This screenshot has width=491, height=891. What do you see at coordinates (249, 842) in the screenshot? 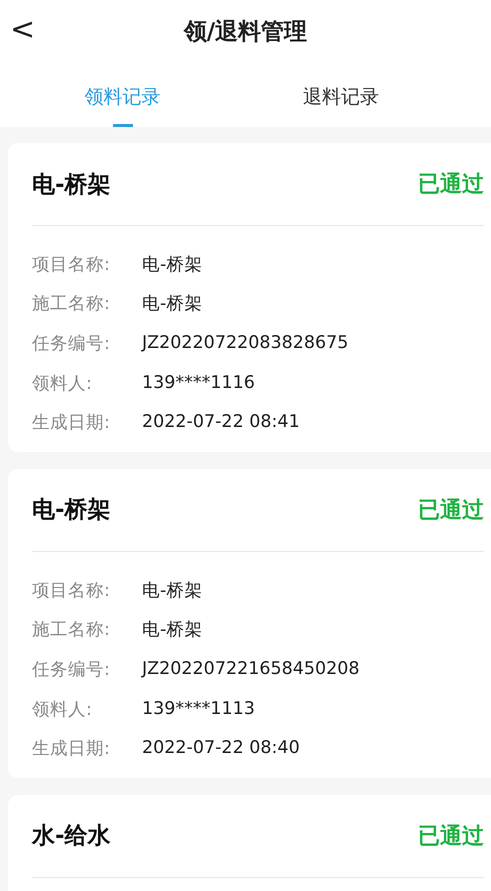
I see `record-card: 水-给水 已通过` at bounding box center [249, 842].